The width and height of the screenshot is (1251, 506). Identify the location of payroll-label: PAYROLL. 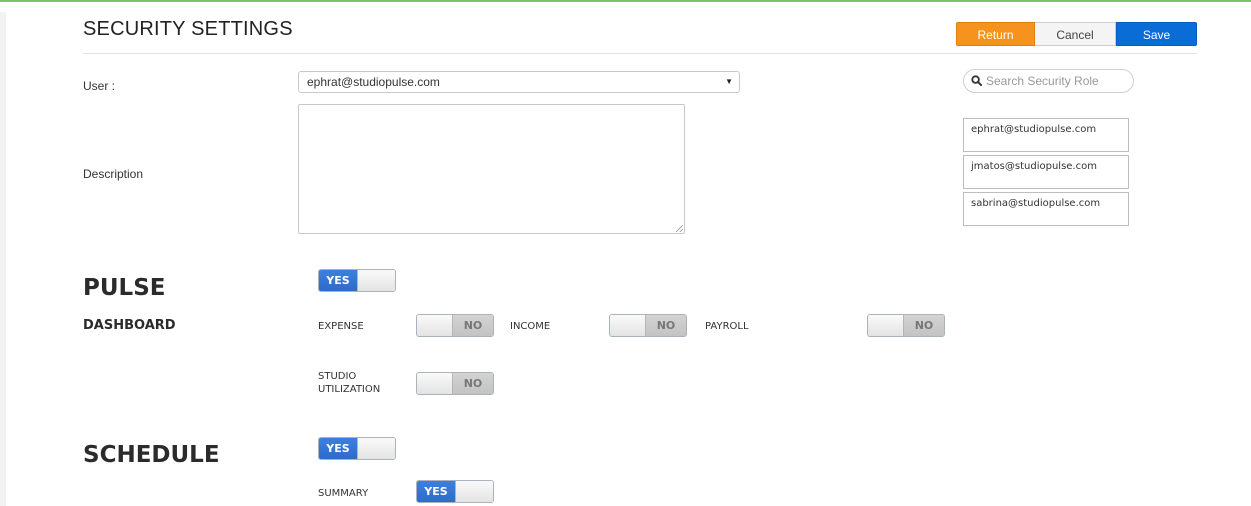
(727, 326).